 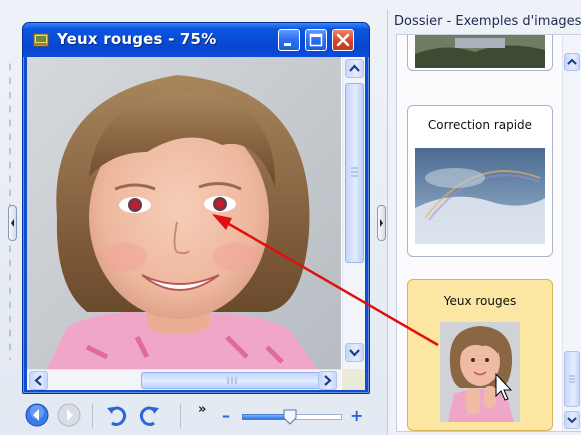 I want to click on maximize-icon, so click(x=316, y=40).